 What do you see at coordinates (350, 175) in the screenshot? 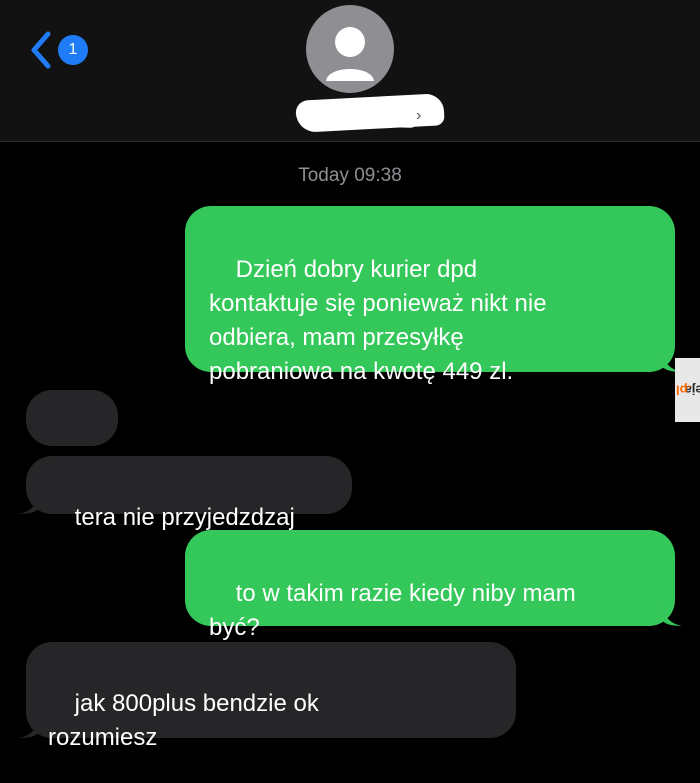
I see `message-timestamp: Today 09:38` at bounding box center [350, 175].